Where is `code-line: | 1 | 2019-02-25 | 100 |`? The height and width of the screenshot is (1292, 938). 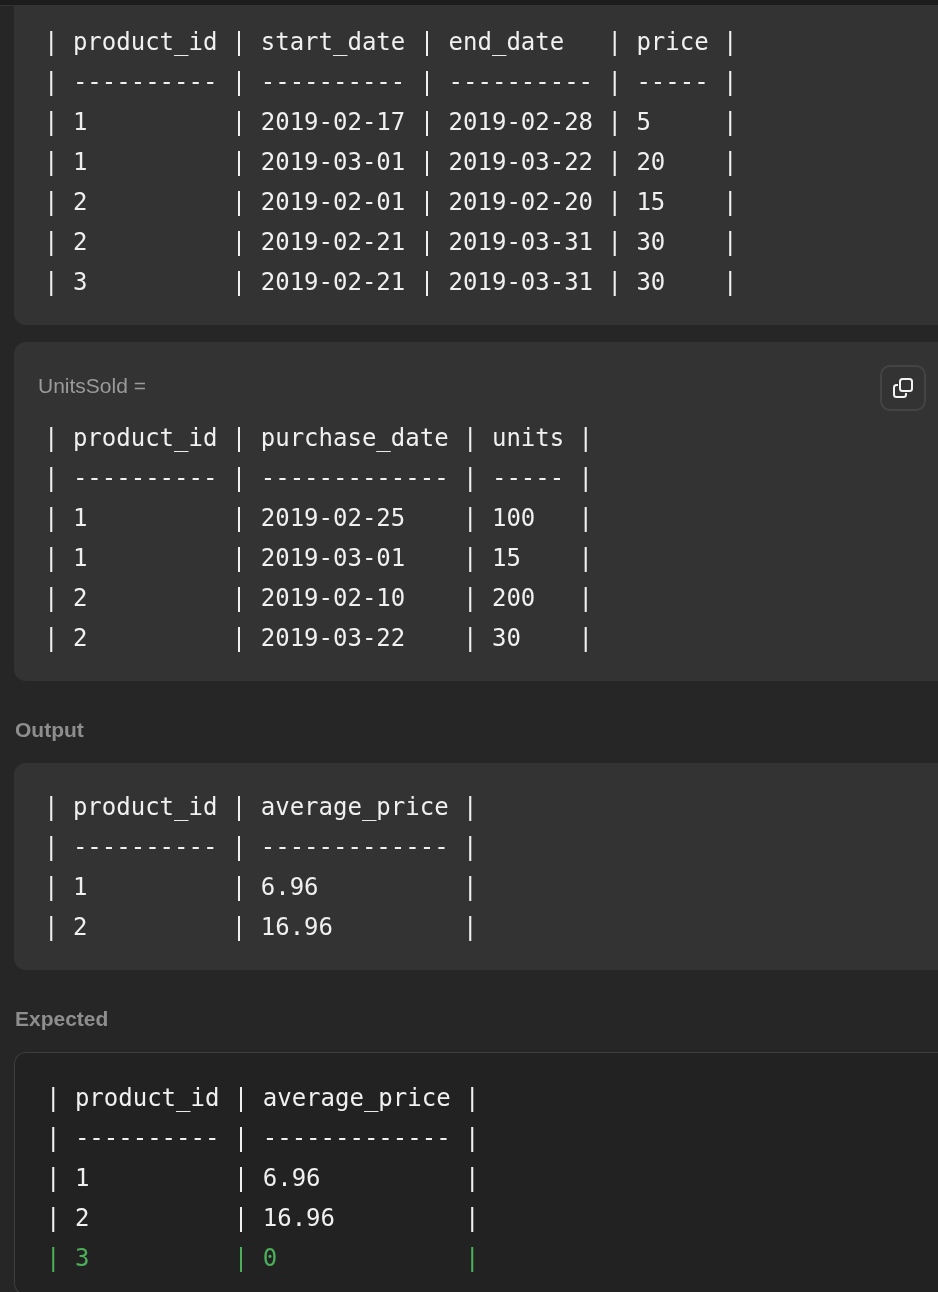 code-line: | 1 | 2019-02-25 | 100 | is located at coordinates (319, 518).